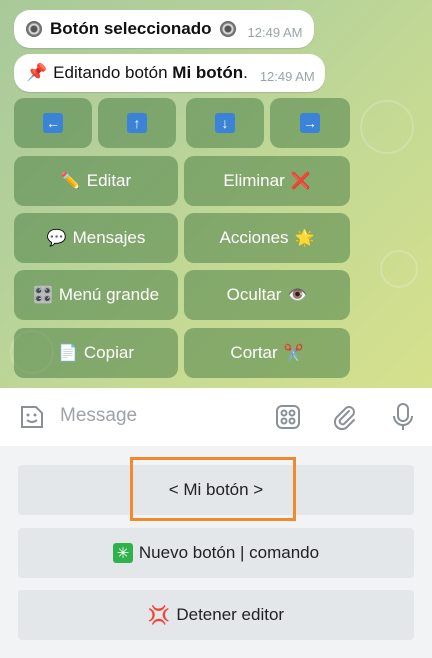 The width and height of the screenshot is (432, 658). What do you see at coordinates (56, 238) in the screenshot?
I see `speech-bubble-icon: 💬` at bounding box center [56, 238].